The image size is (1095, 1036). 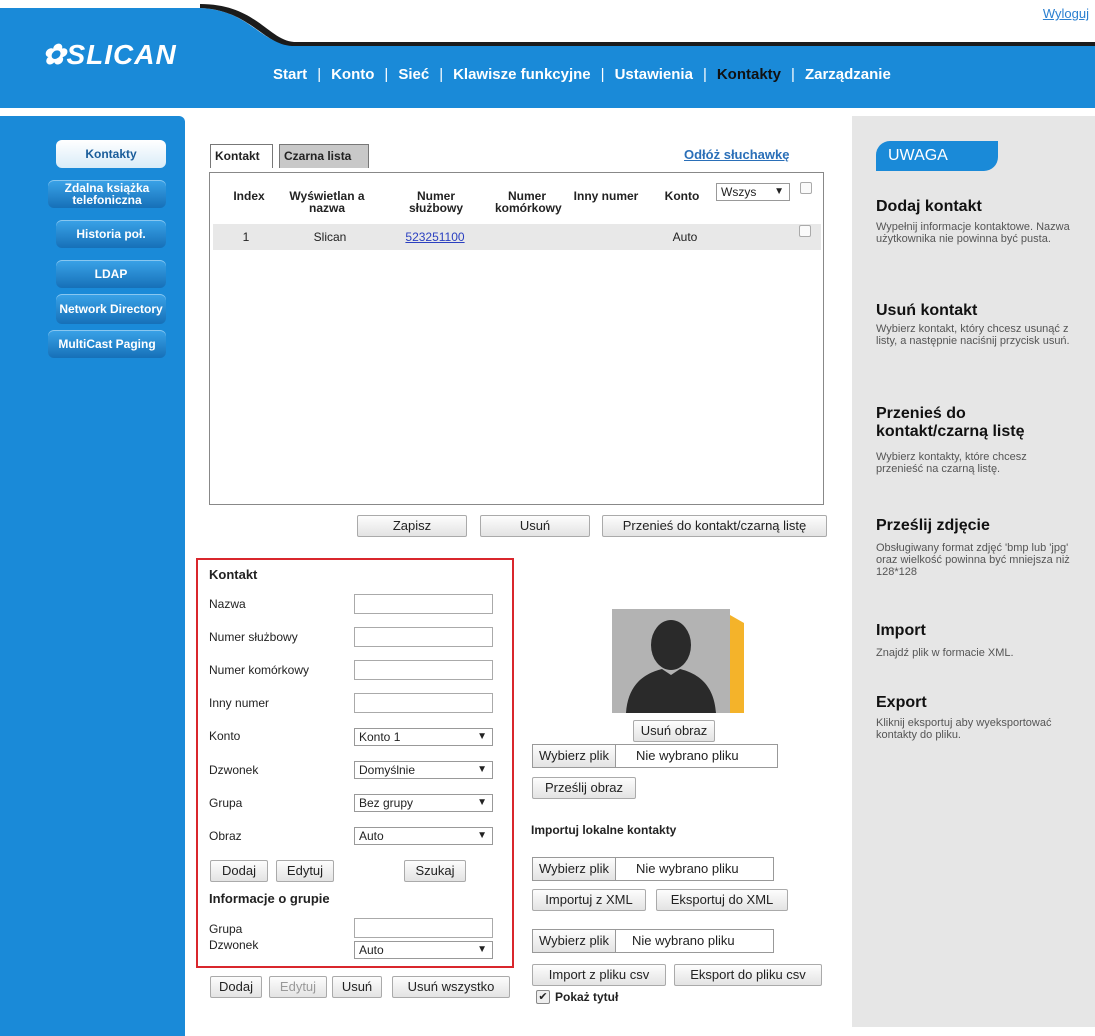 I want to click on edit-group-button: Edytuj, so click(x=298, y=987).